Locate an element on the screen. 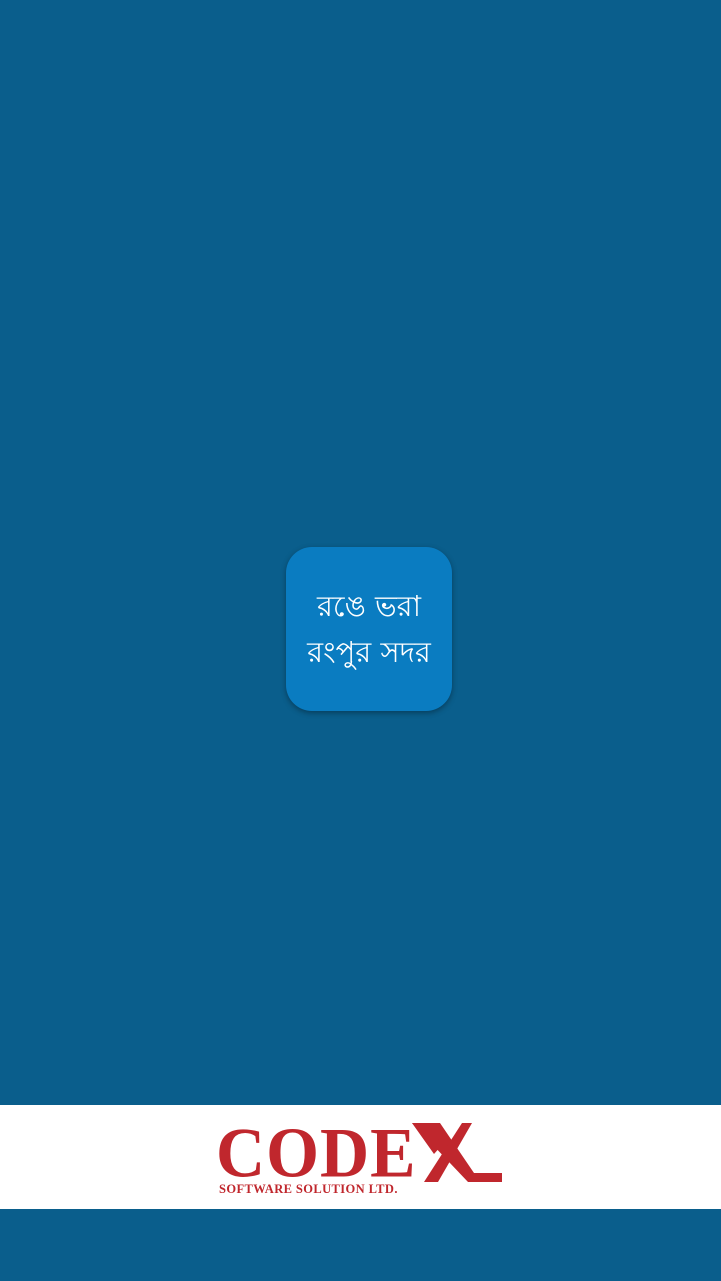 This screenshot has width=721, height=1281. app-icon-title-line2: রংপুর সদর is located at coordinates (369, 652).